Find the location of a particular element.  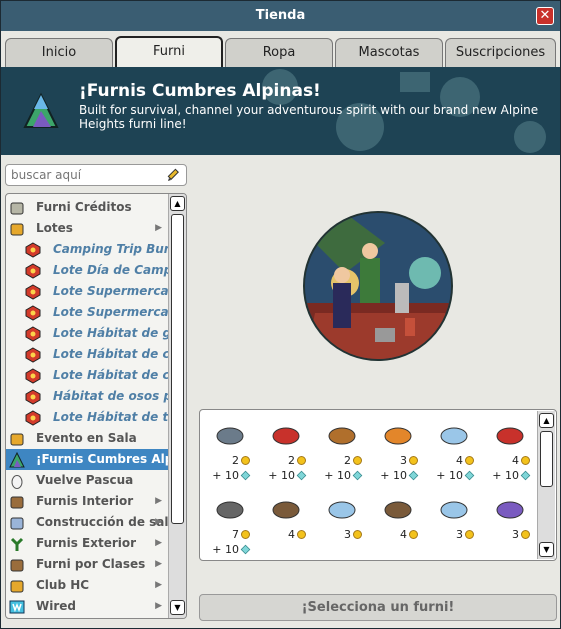

category-label: Lotes is located at coordinates (54, 228).